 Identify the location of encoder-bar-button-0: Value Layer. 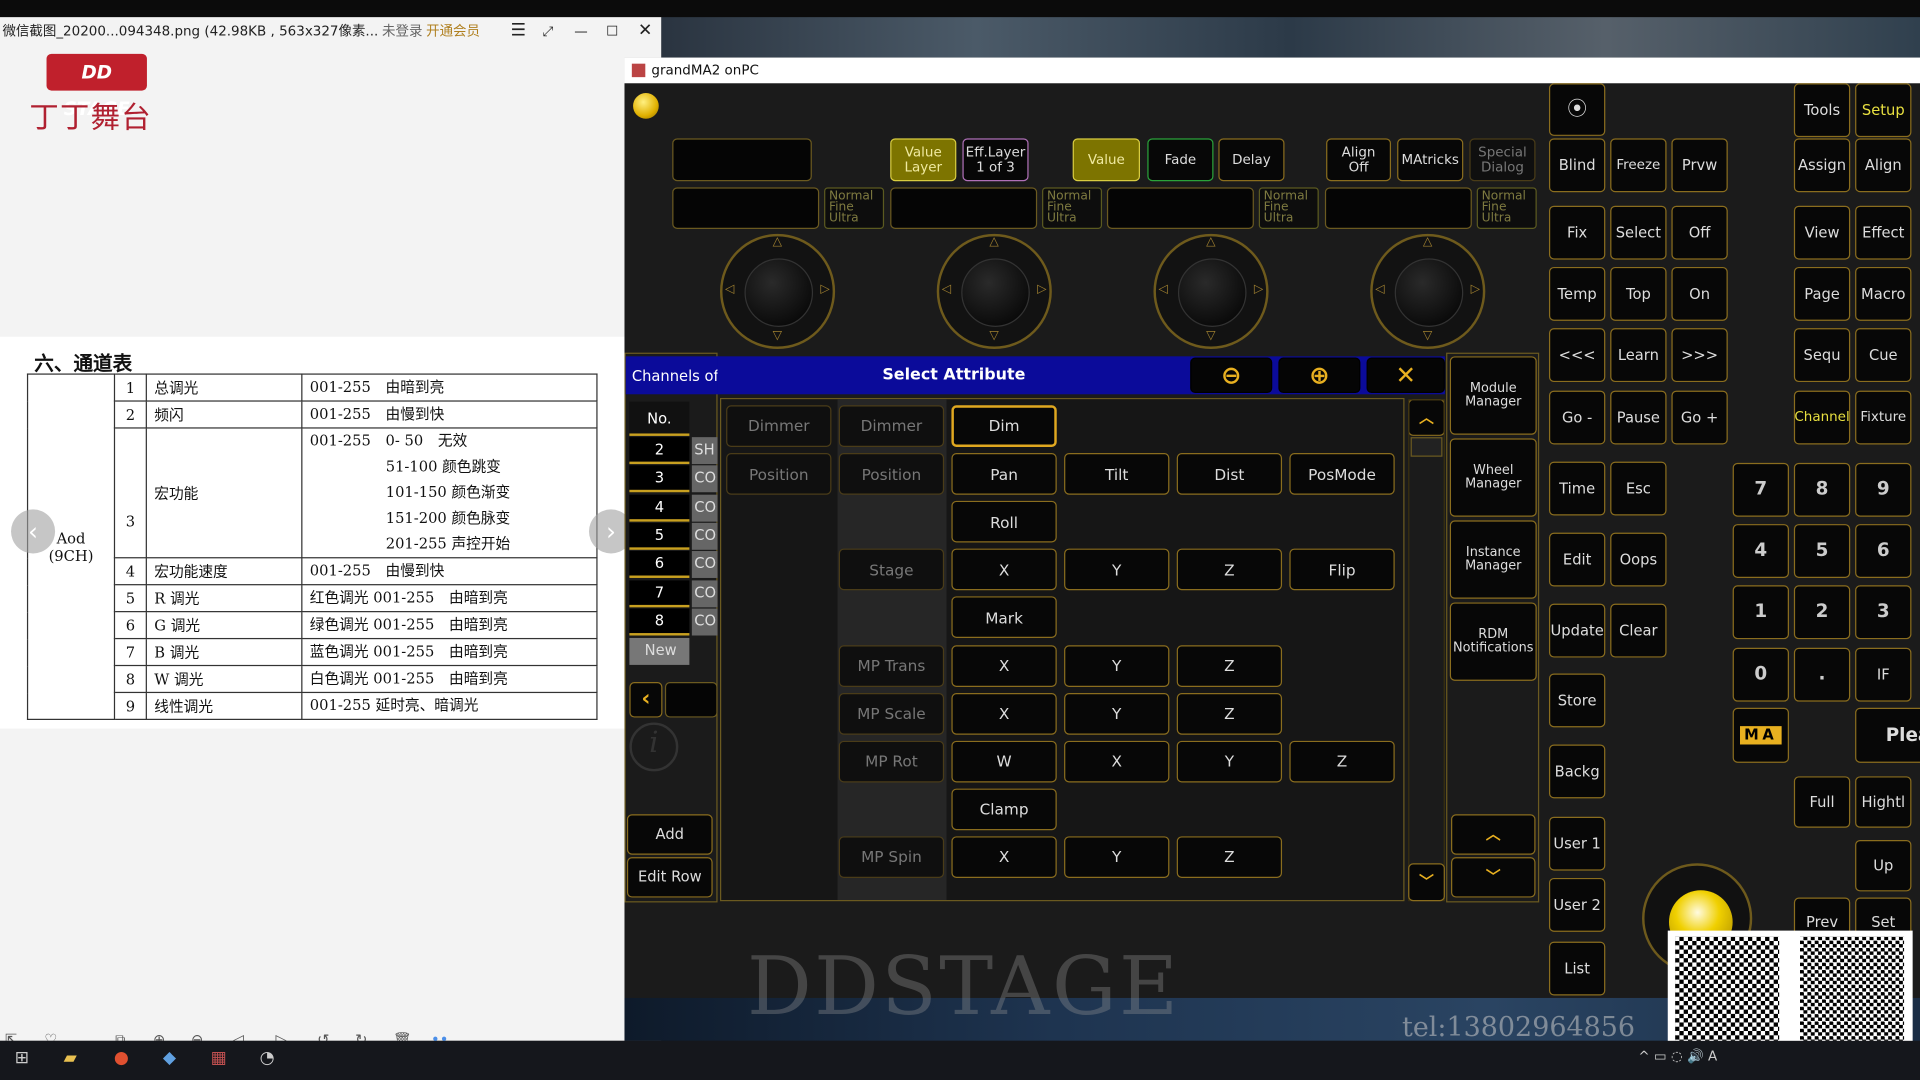
(923, 160).